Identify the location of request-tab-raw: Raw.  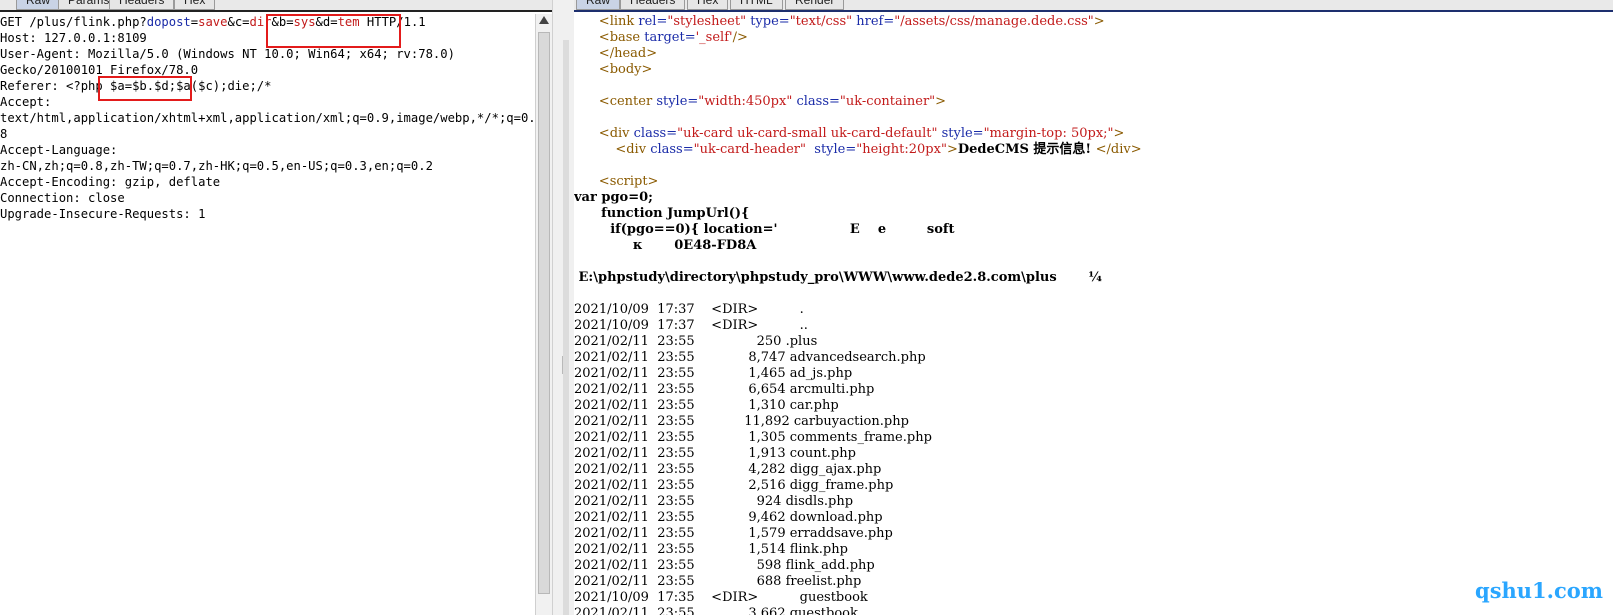
(38, 5).